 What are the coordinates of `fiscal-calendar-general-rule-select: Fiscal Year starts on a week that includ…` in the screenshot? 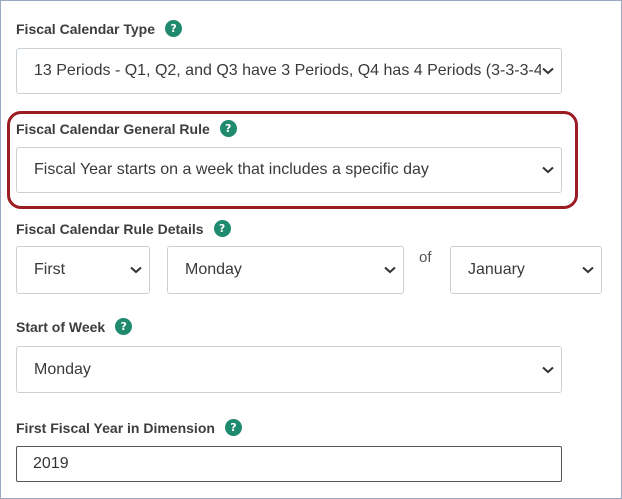 It's located at (289, 170).